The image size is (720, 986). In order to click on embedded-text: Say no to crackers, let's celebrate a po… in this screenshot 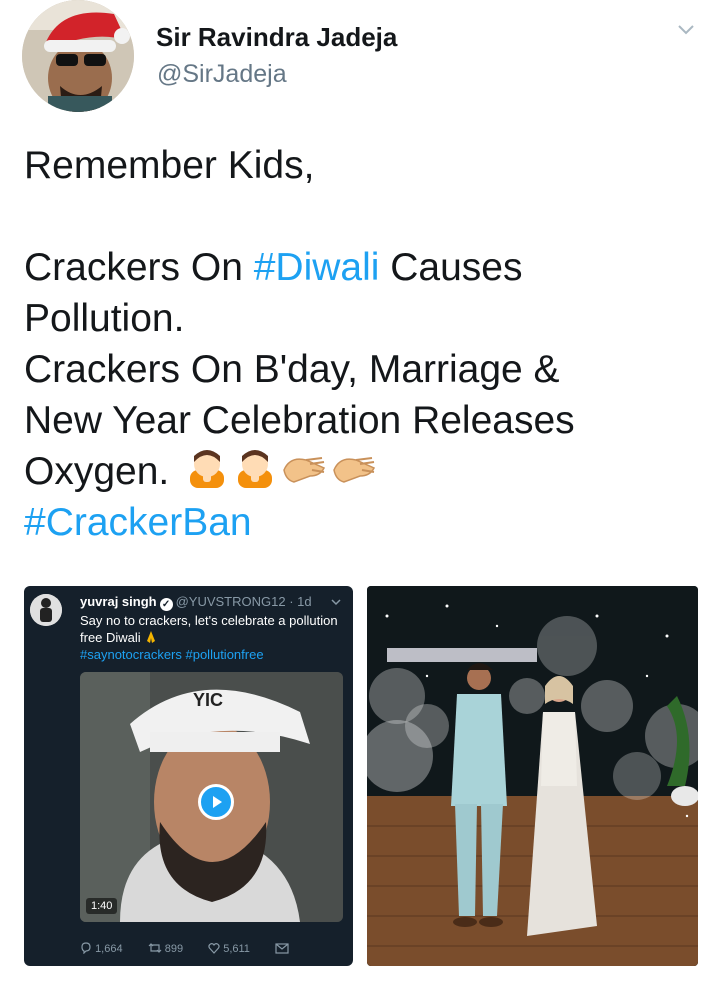, I will do `click(209, 637)`.